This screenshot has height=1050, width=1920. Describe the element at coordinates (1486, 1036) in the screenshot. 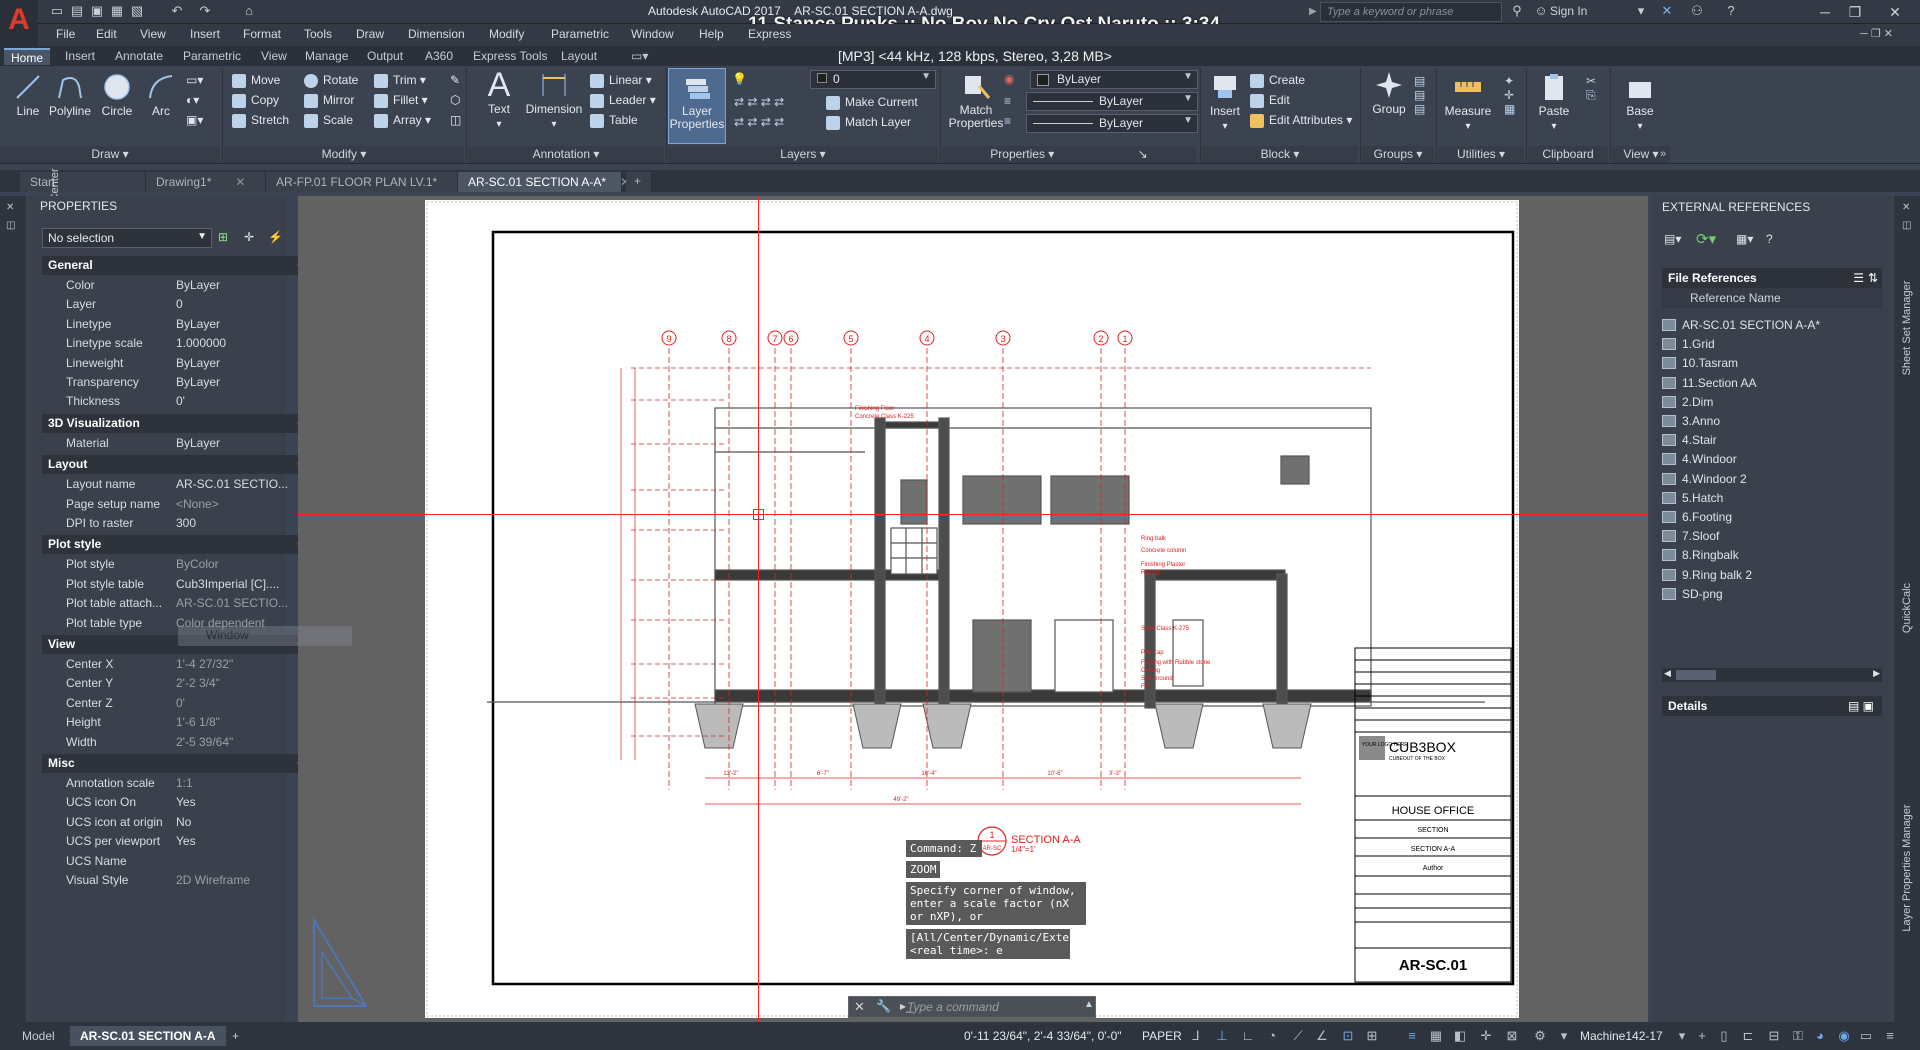

I see `dynamic-ucs-icon: ✛` at that location.